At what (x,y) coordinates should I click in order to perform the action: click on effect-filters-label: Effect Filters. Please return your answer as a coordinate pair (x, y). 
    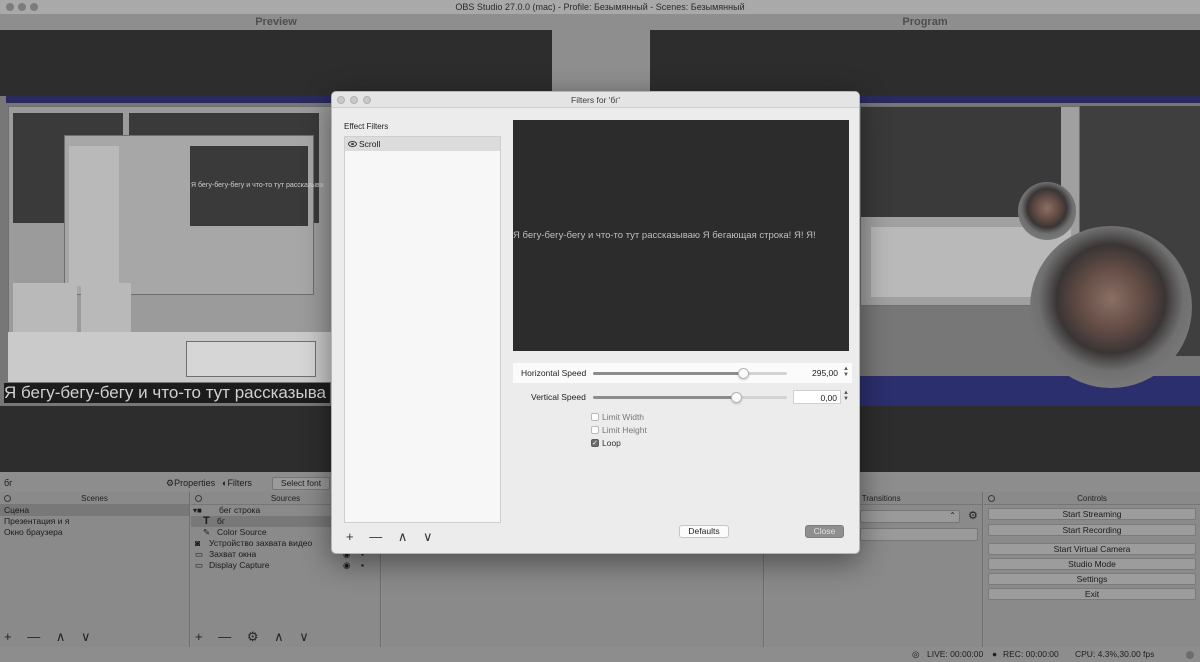
    Looking at the image, I should click on (366, 126).